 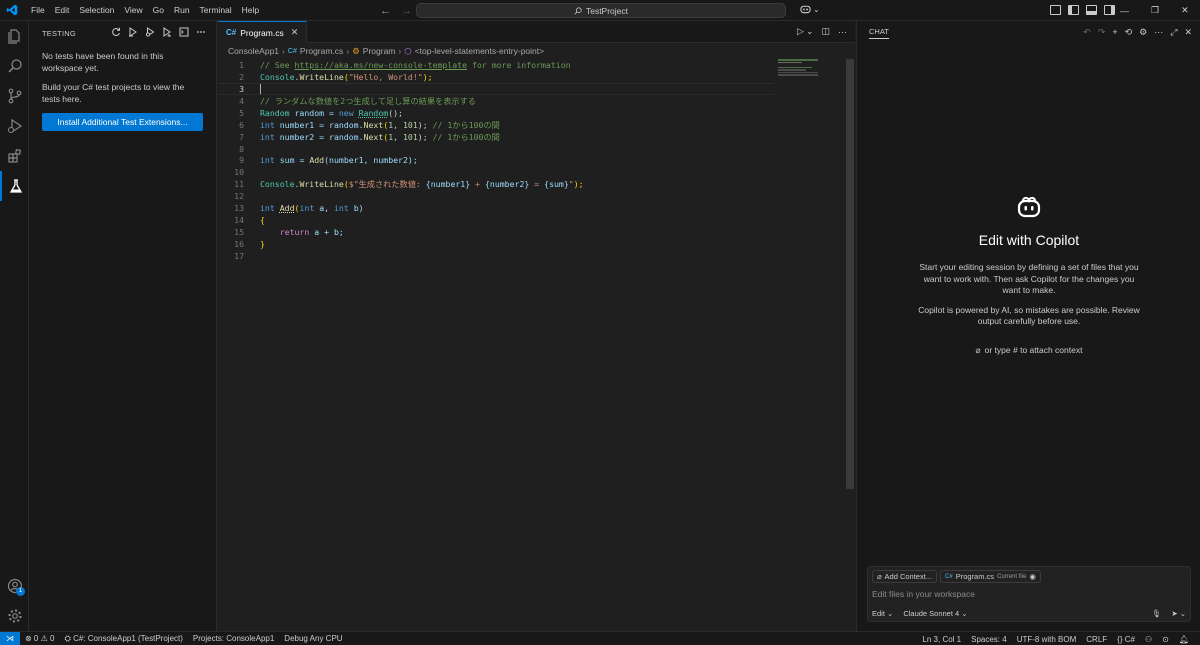 What do you see at coordinates (1047, 639) in the screenshot?
I see `encoding: UTF-8 with BOM` at bounding box center [1047, 639].